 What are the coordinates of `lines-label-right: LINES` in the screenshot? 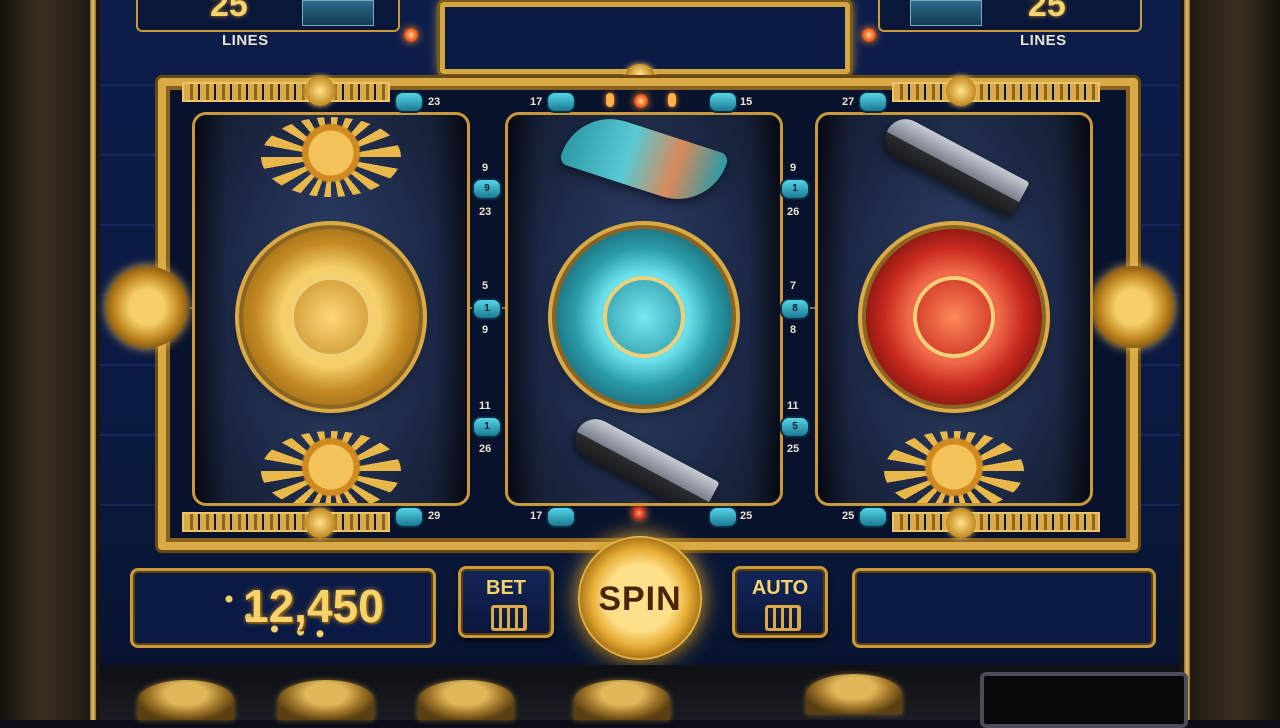 It's located at (1043, 40).